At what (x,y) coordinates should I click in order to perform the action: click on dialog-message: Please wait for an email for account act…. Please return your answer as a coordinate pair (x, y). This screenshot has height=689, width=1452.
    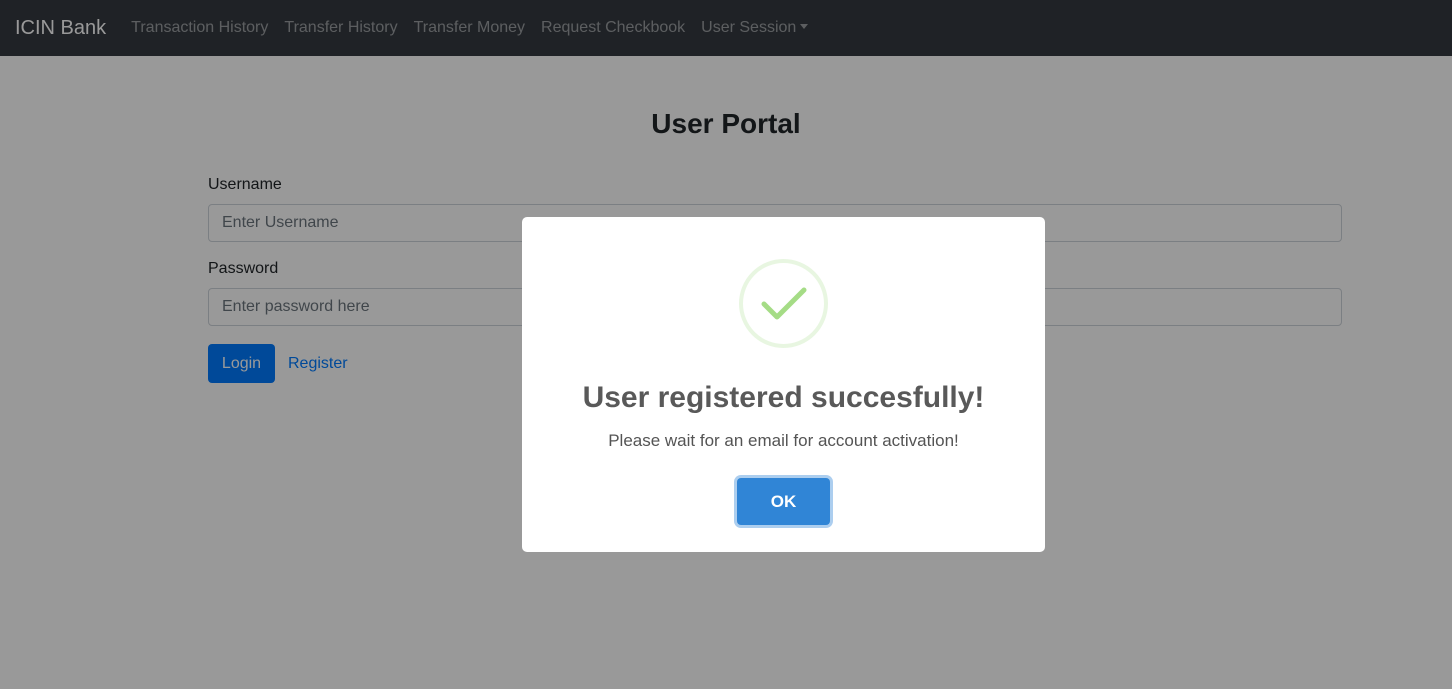
    Looking at the image, I should click on (783, 440).